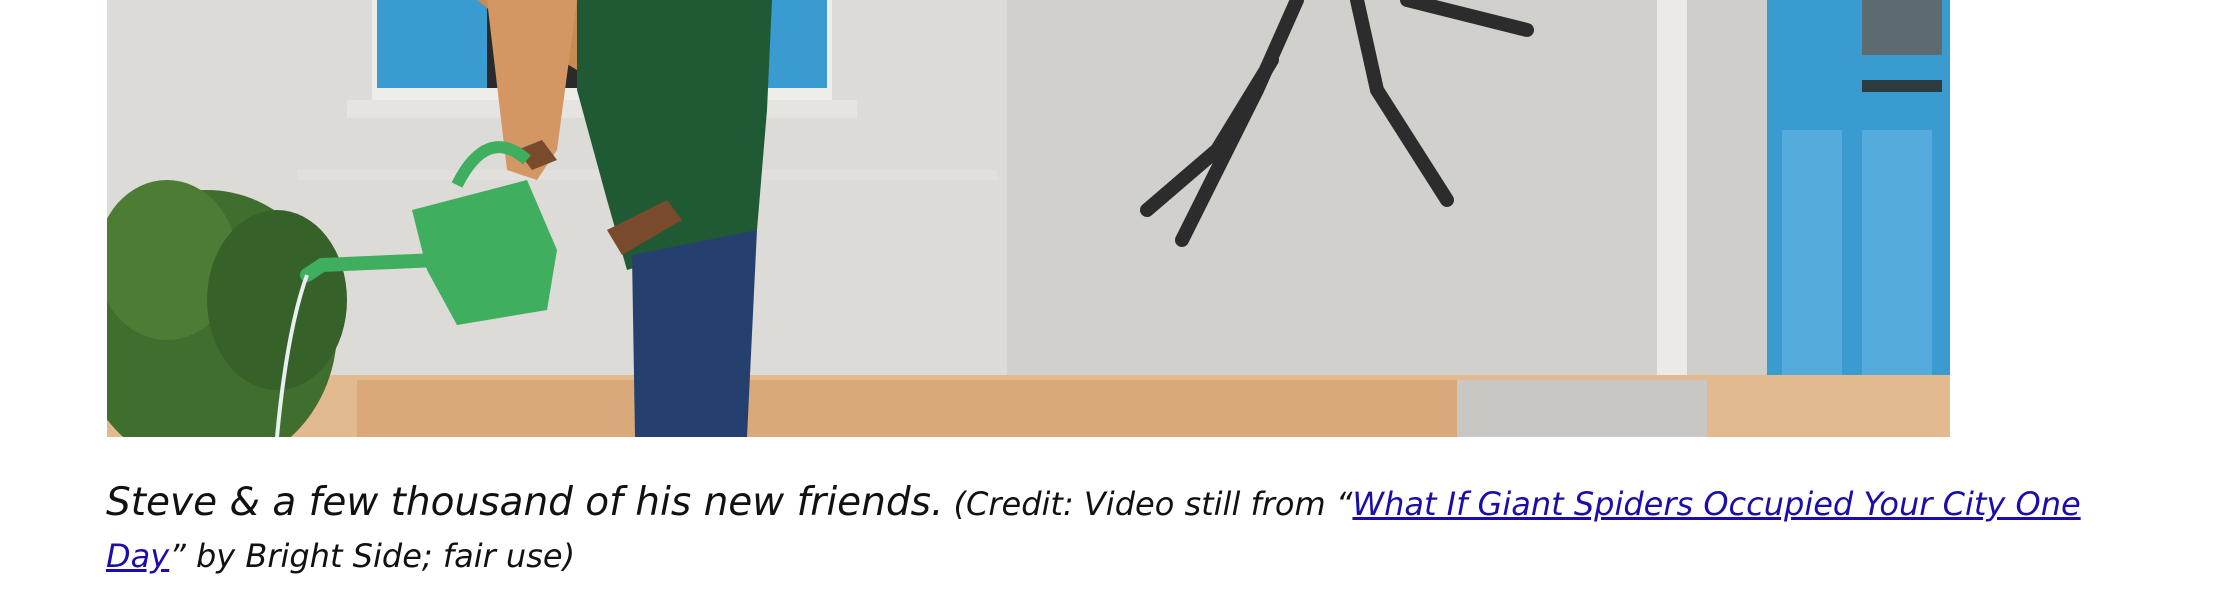 The width and height of the screenshot is (2236, 602). What do you see at coordinates (1148, 504) in the screenshot?
I see `caption-credit-prefix: (Credit: Video still from “` at bounding box center [1148, 504].